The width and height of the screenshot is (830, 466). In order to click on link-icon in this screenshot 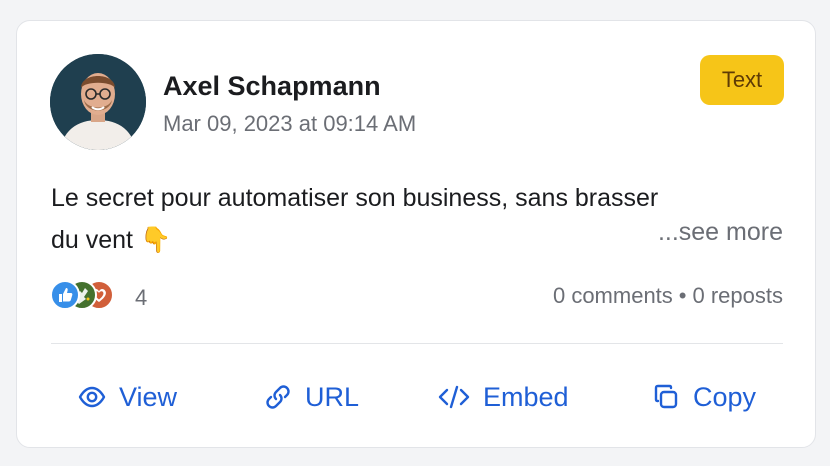, I will do `click(278, 397)`.